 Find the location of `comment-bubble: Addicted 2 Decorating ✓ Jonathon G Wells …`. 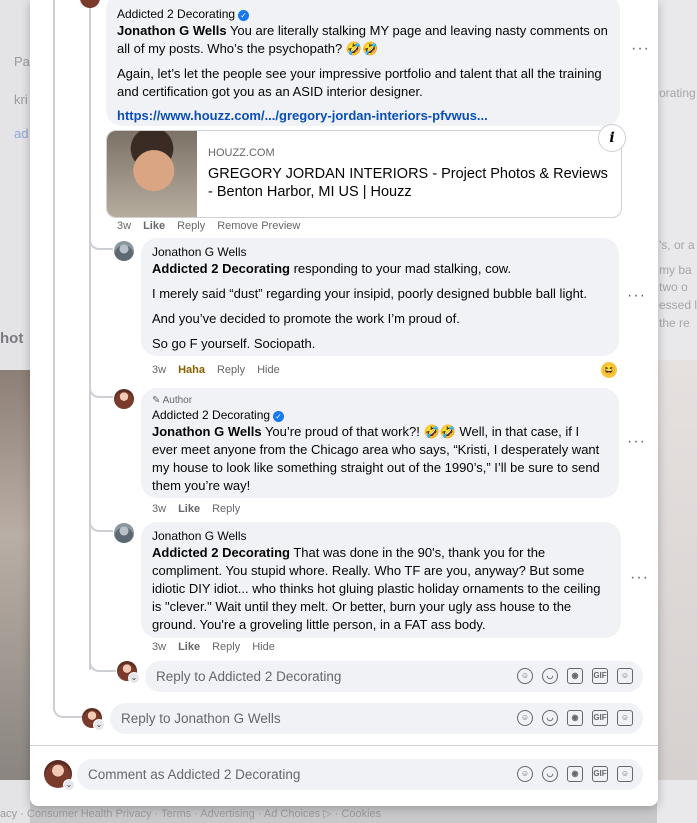

comment-bubble: Addicted 2 Decorating ✓ Jonathon G Wells … is located at coordinates (363, 63).